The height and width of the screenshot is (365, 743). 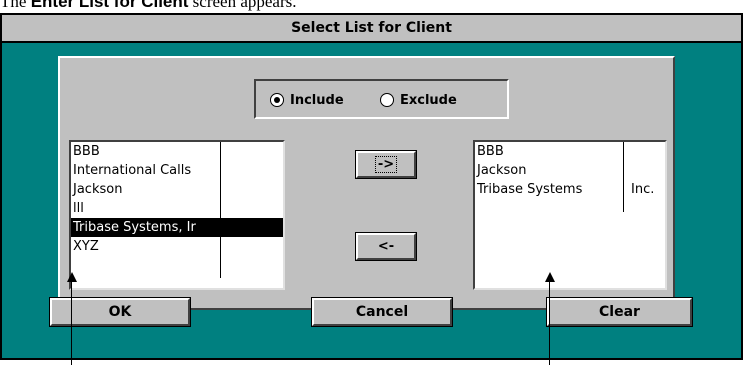 I want to click on available-list-item-selected: Tribase Systems, Ir, so click(x=177, y=227).